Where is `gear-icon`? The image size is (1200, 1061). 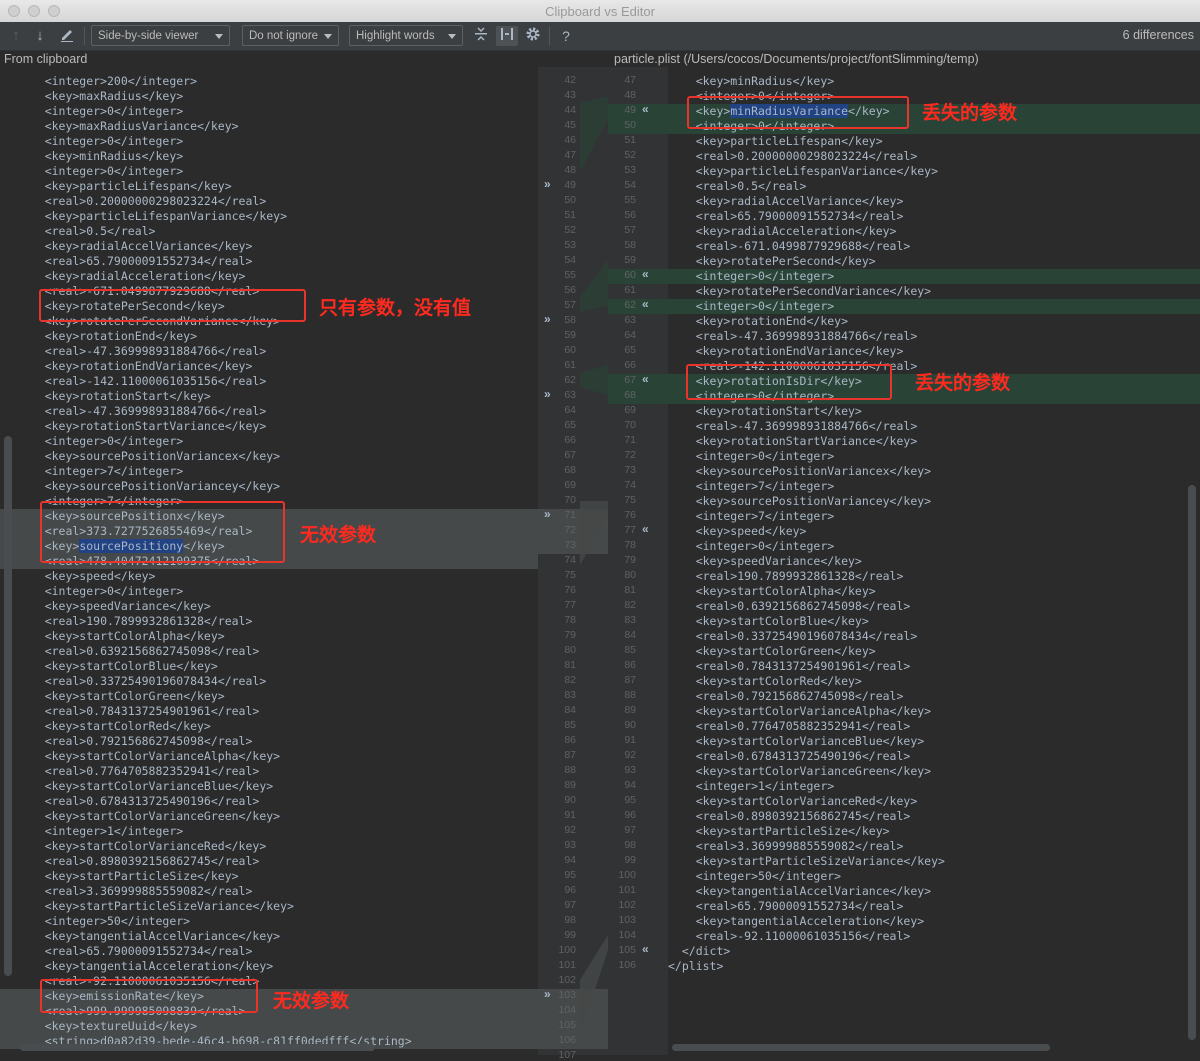
gear-icon is located at coordinates (533, 36).